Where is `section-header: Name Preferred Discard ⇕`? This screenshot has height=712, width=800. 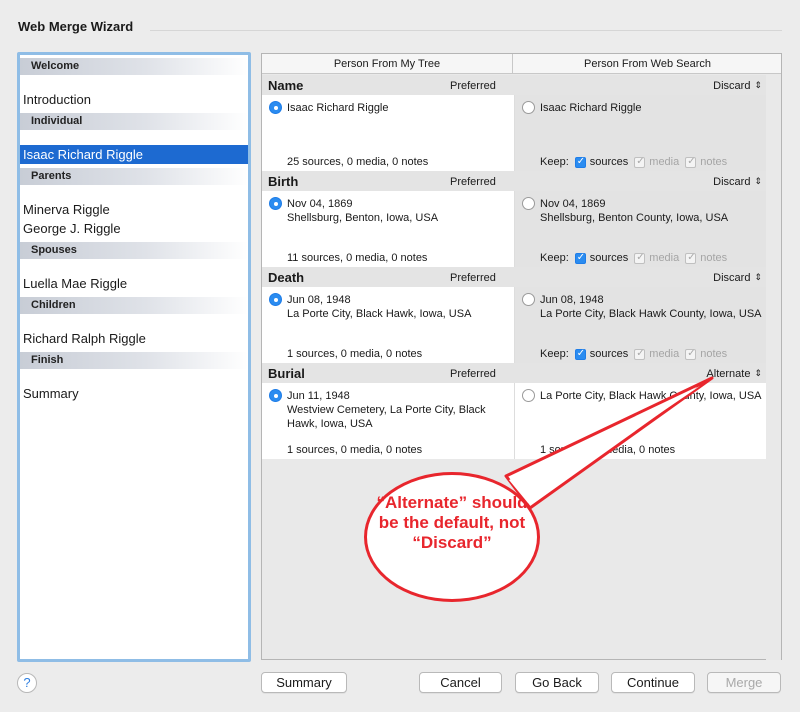 section-header: Name Preferred Discard ⇕ is located at coordinates (514, 85).